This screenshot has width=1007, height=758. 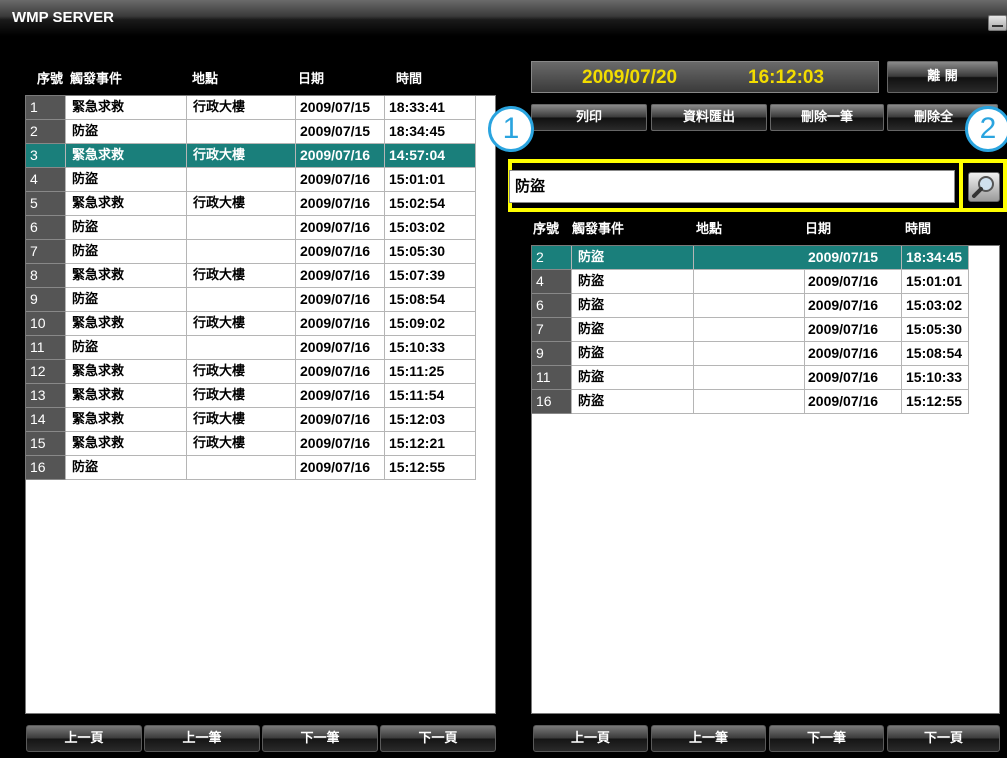 I want to click on cell-time: 15:05:30, so click(x=430, y=252).